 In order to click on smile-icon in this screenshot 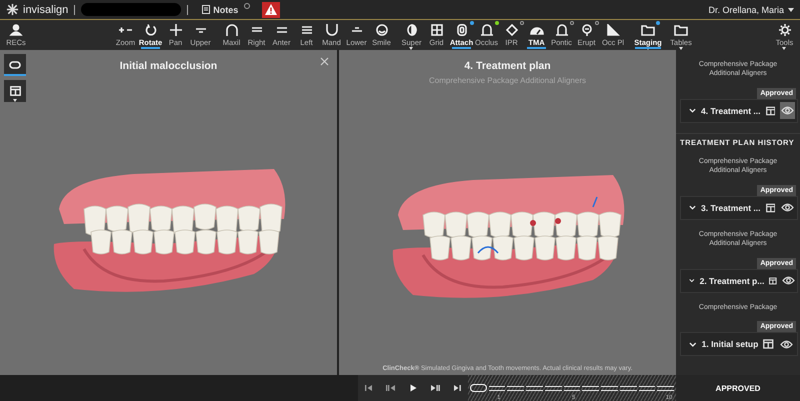, I will do `click(381, 30)`.